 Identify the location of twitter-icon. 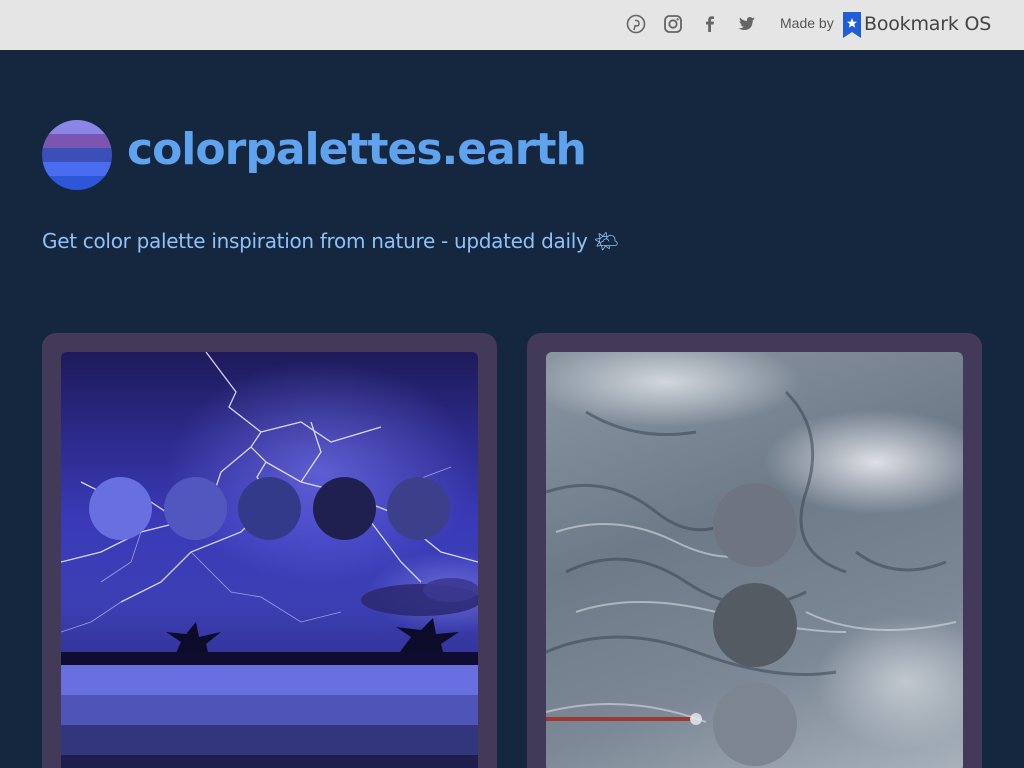
(746, 24).